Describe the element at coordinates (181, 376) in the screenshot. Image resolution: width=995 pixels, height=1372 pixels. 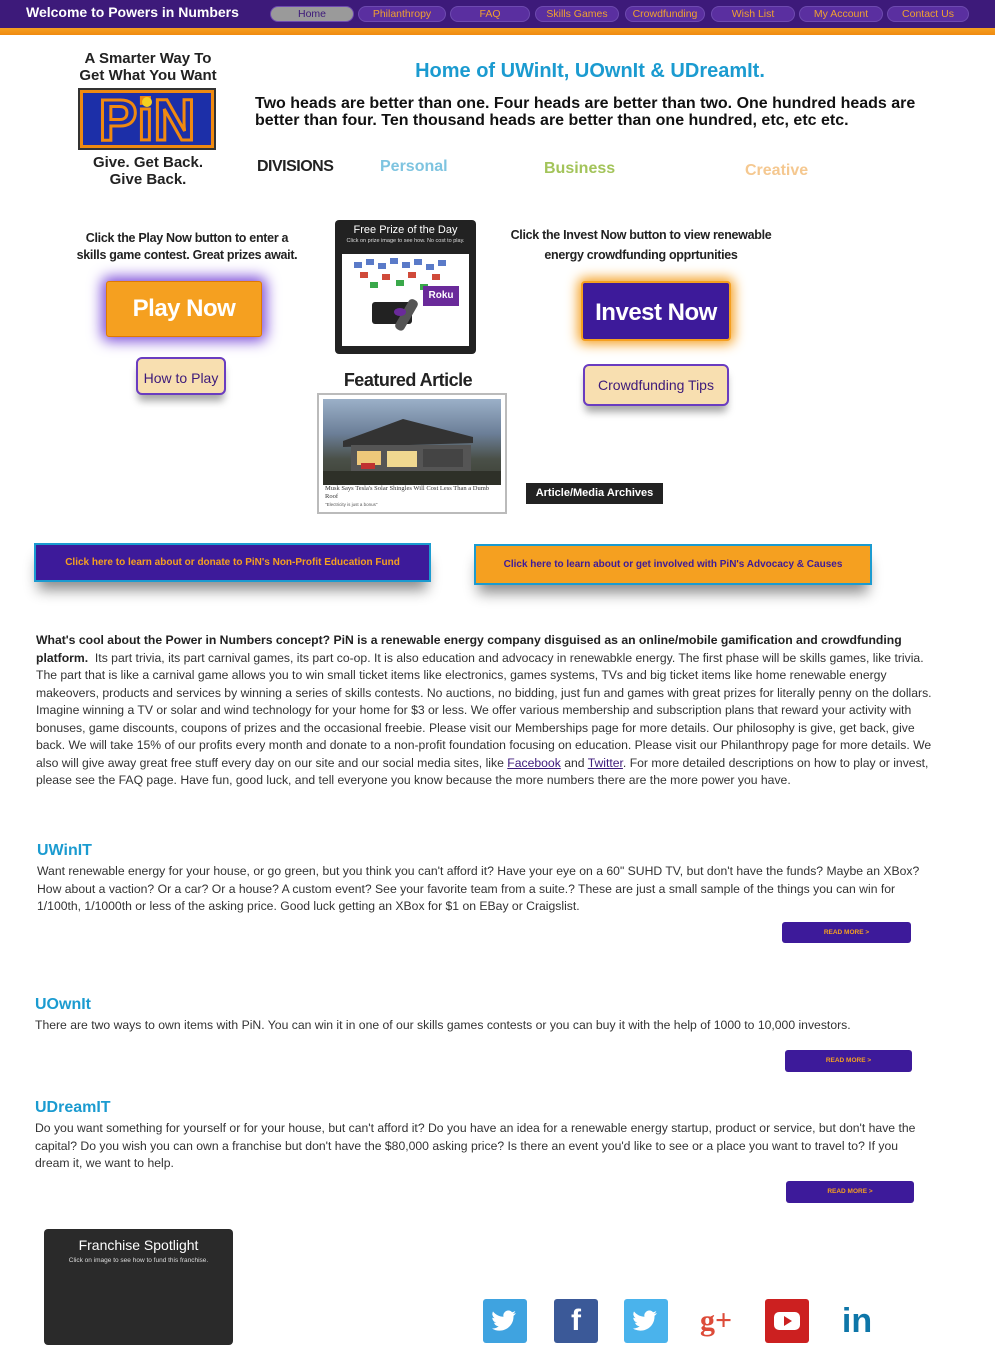
I see `how-to-play-button: How to Play` at that location.